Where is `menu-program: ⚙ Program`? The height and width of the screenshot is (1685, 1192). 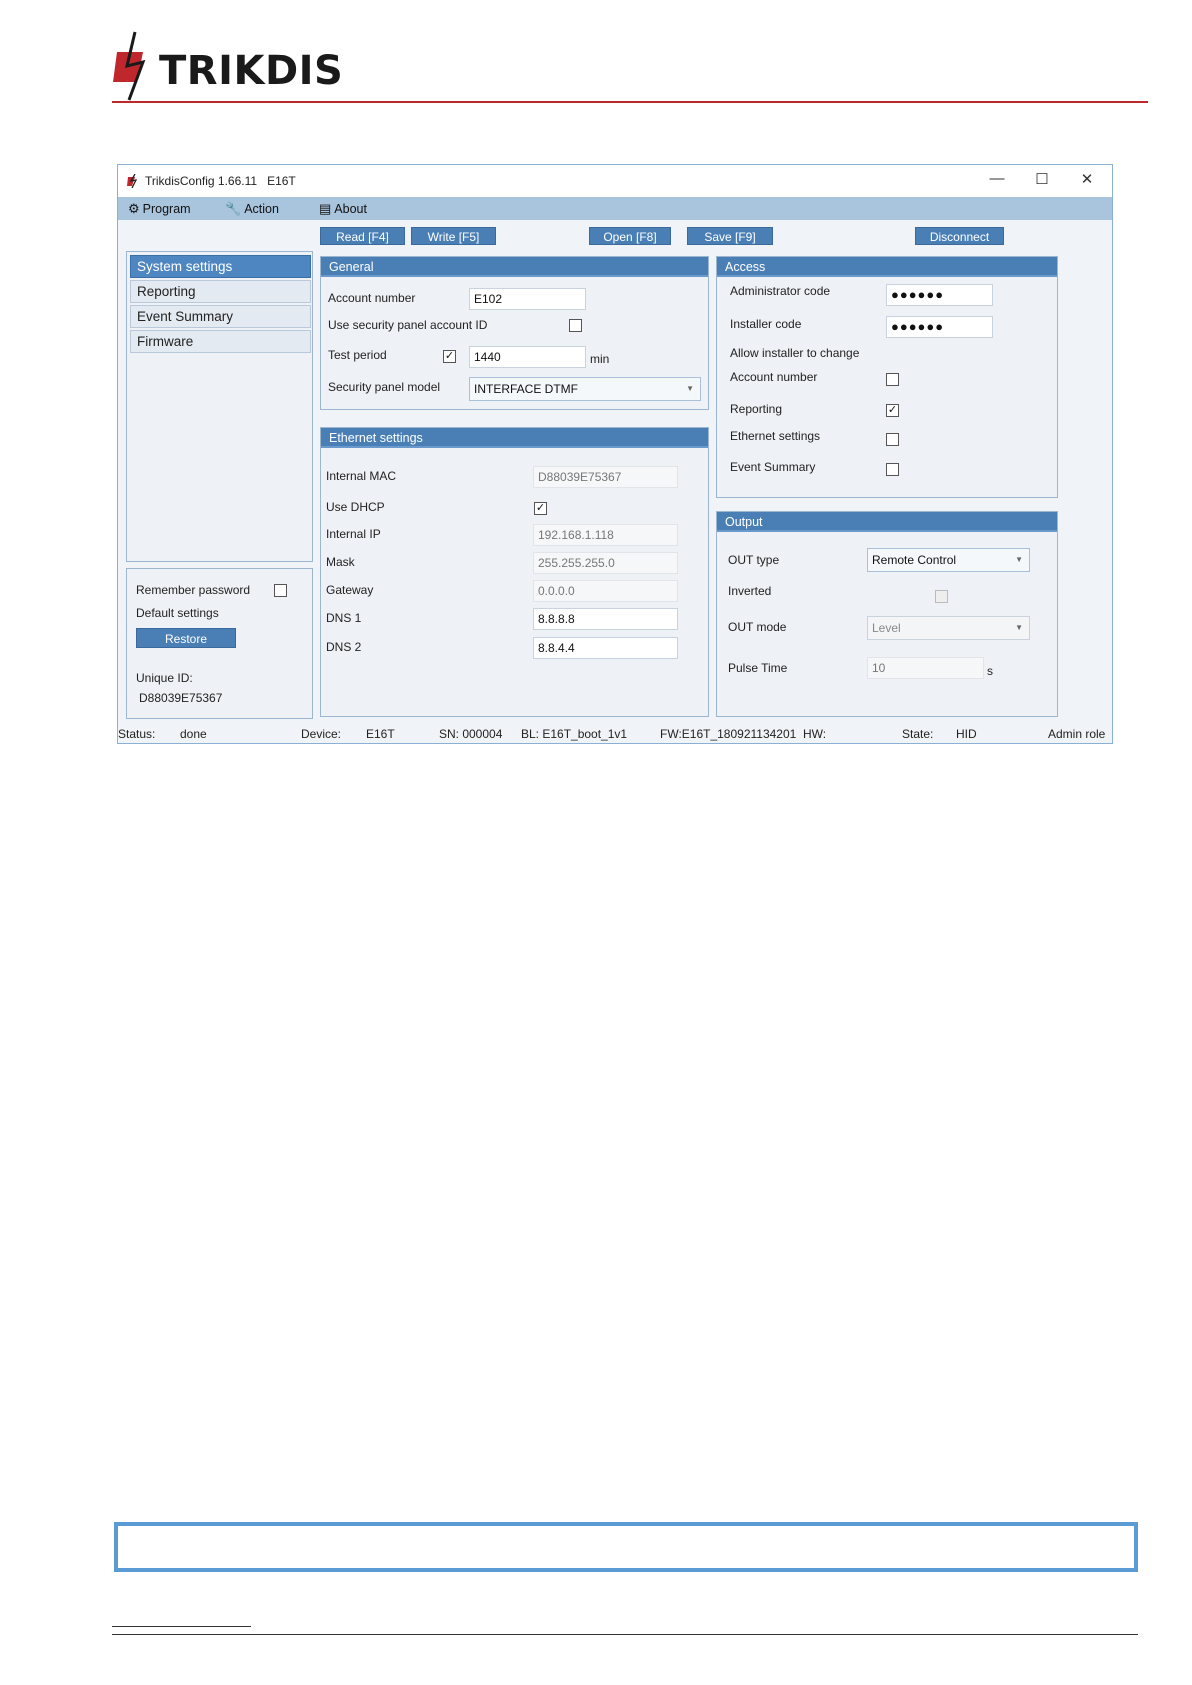
menu-program: ⚙ Program is located at coordinates (159, 209).